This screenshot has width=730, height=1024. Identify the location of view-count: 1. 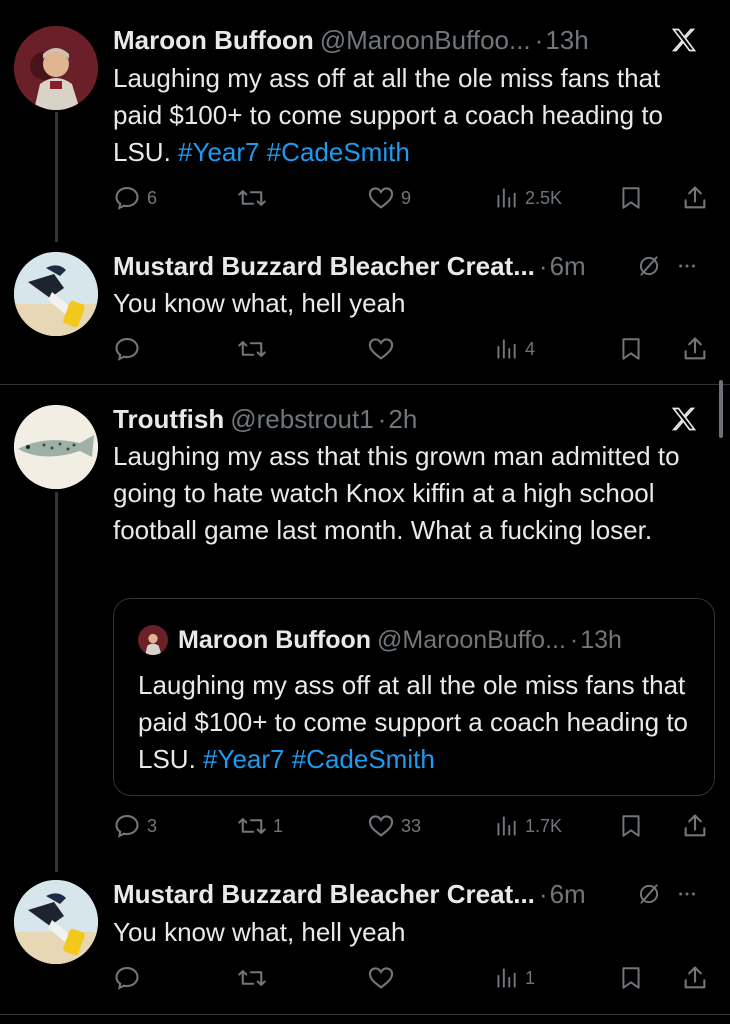
(530, 977).